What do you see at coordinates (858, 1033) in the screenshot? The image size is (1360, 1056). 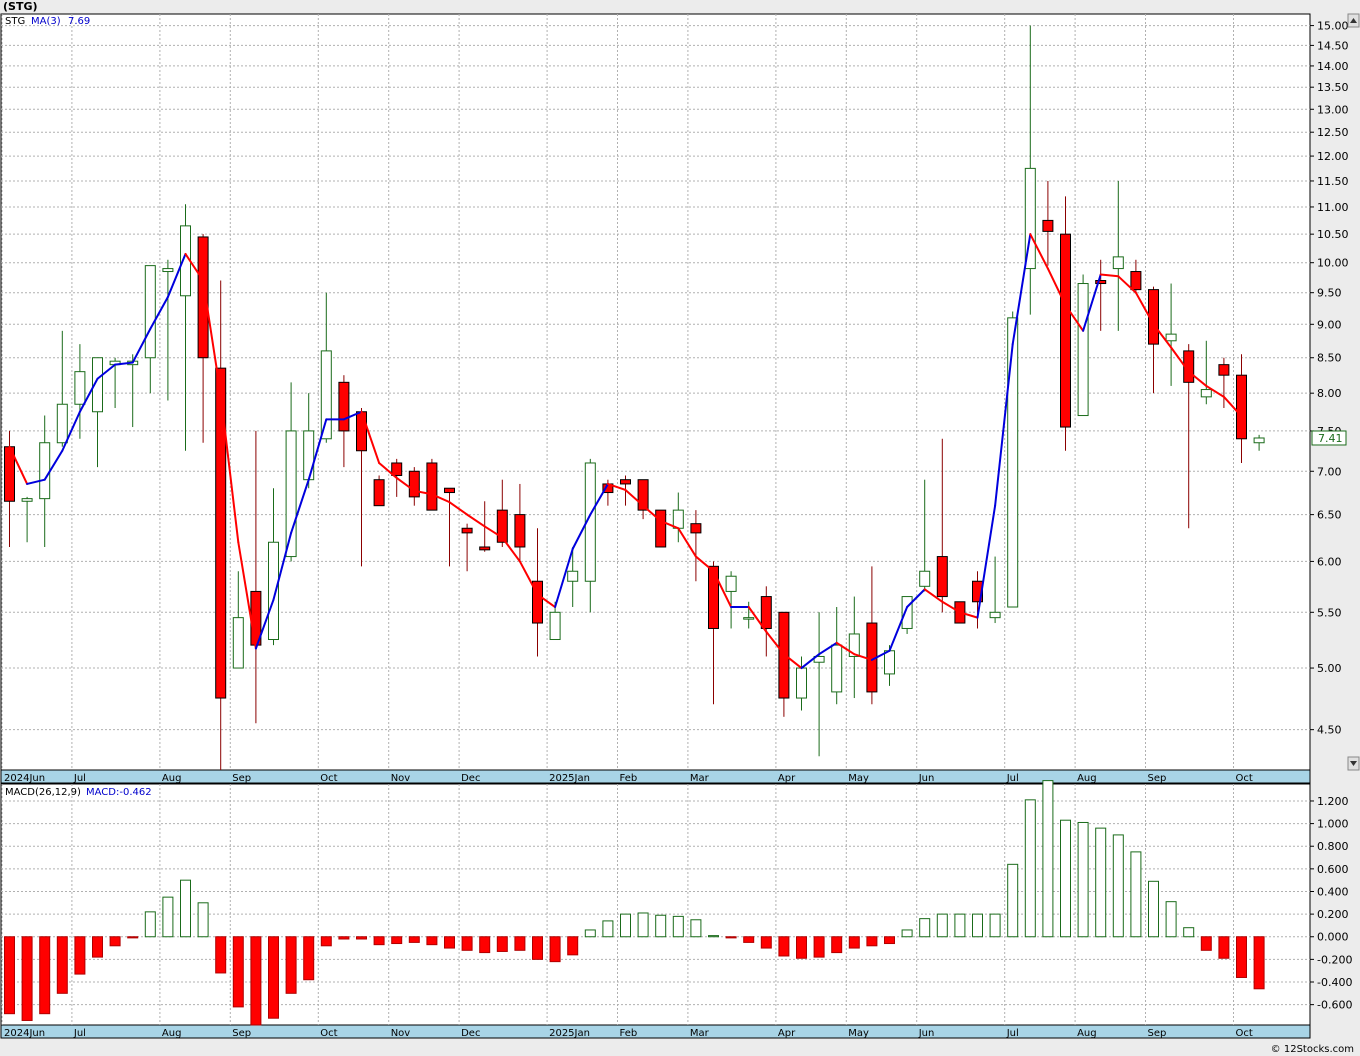 I see `x-label-macd: May` at bounding box center [858, 1033].